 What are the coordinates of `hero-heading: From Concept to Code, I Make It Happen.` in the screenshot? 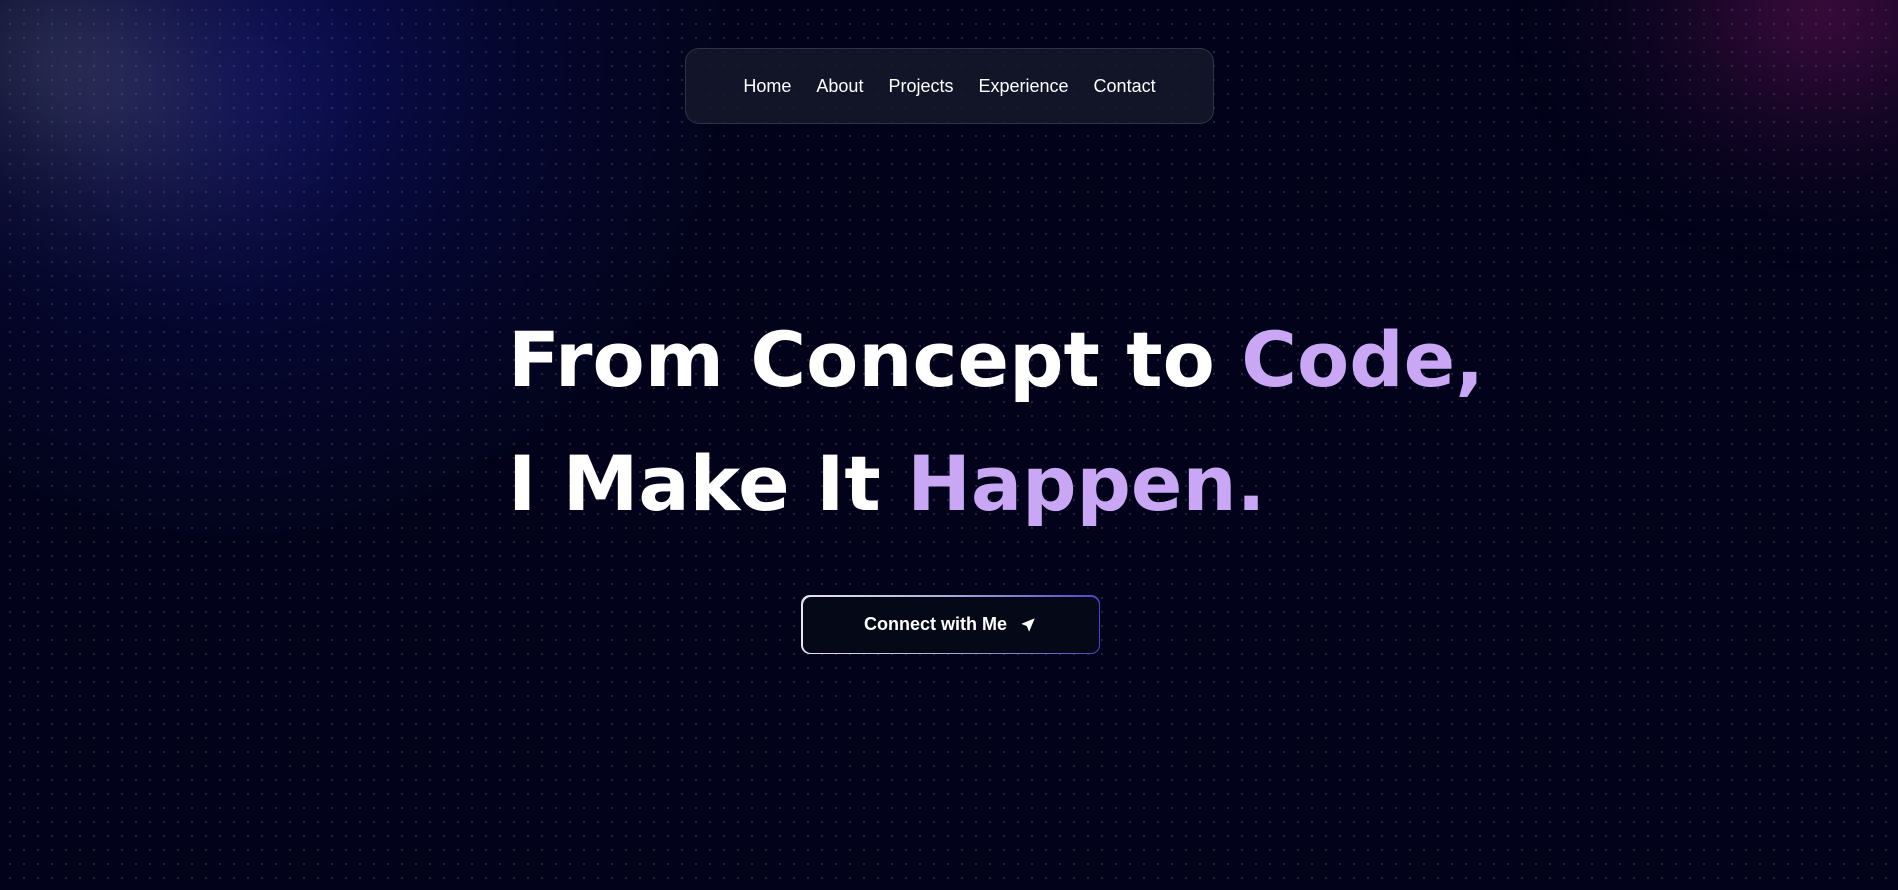 It's located at (996, 422).